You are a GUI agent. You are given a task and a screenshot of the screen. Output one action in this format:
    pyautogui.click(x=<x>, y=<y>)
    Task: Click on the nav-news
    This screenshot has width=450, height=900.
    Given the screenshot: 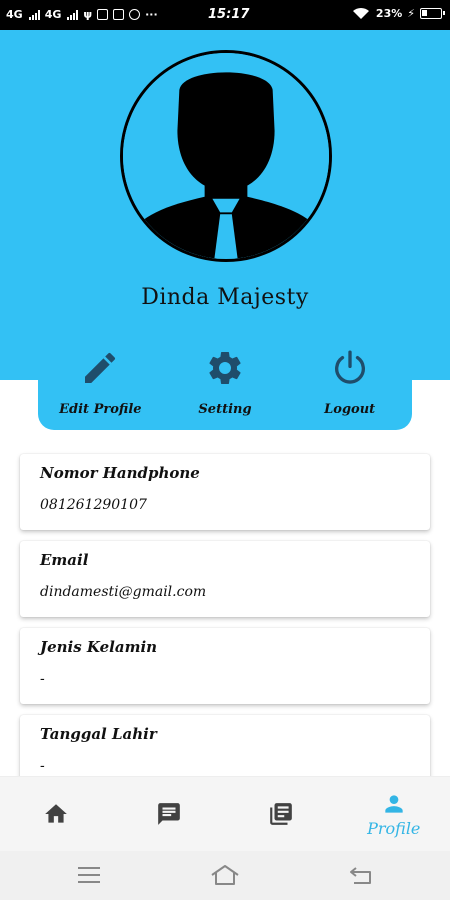 What is the action you would take?
    pyautogui.click(x=281, y=814)
    